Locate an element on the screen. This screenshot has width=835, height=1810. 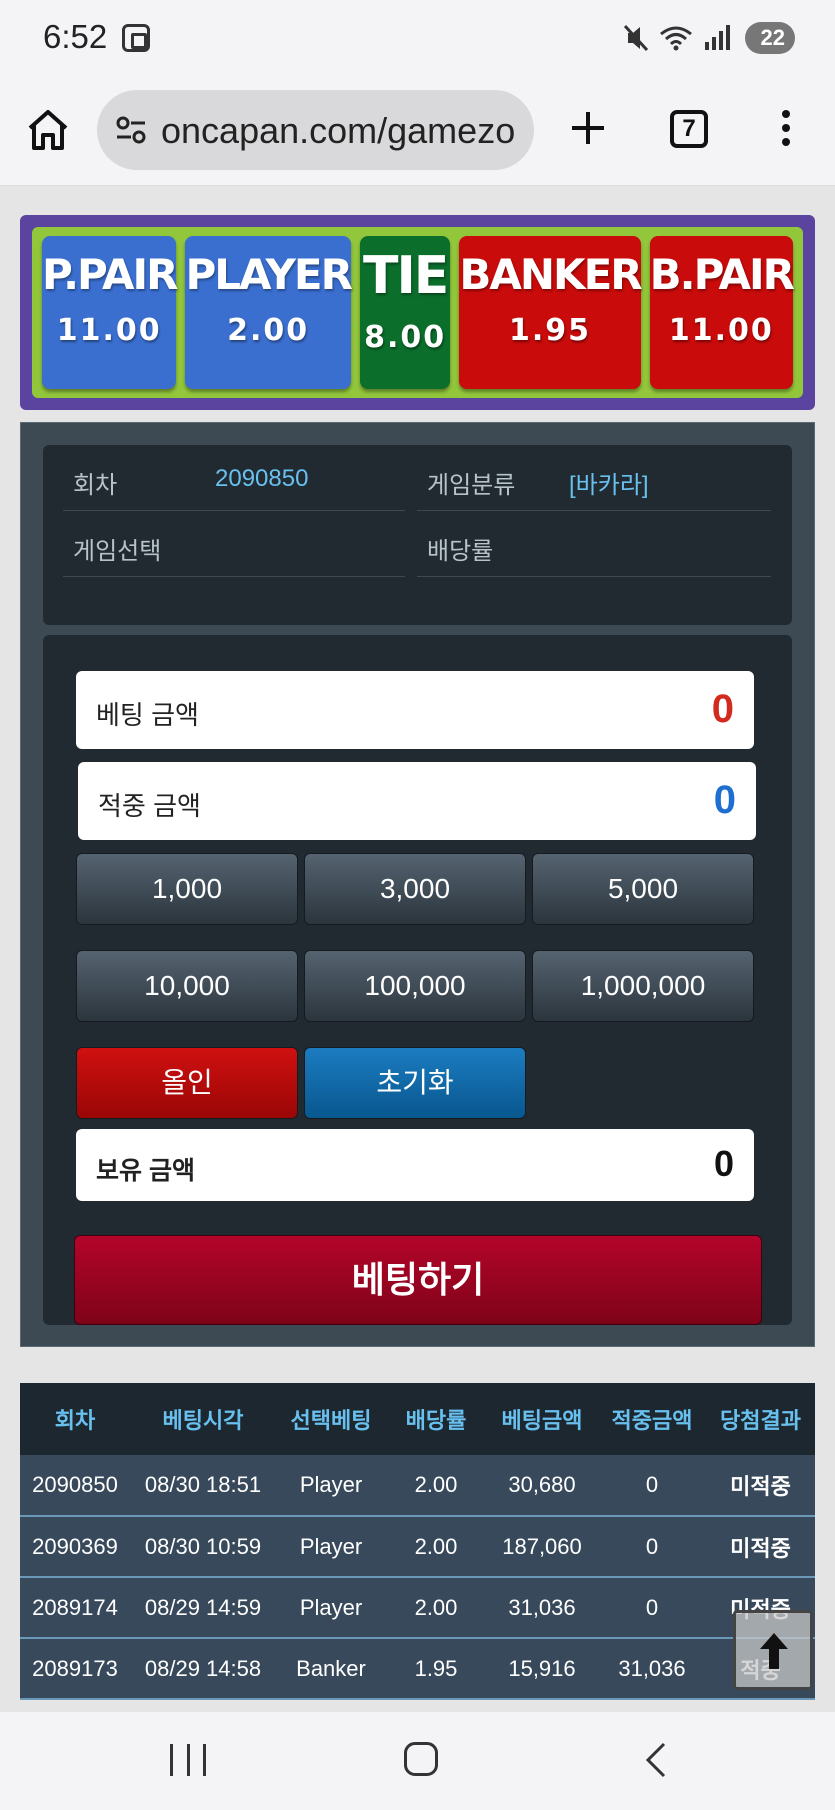
balance-value: 0 is located at coordinates (723, 1163).